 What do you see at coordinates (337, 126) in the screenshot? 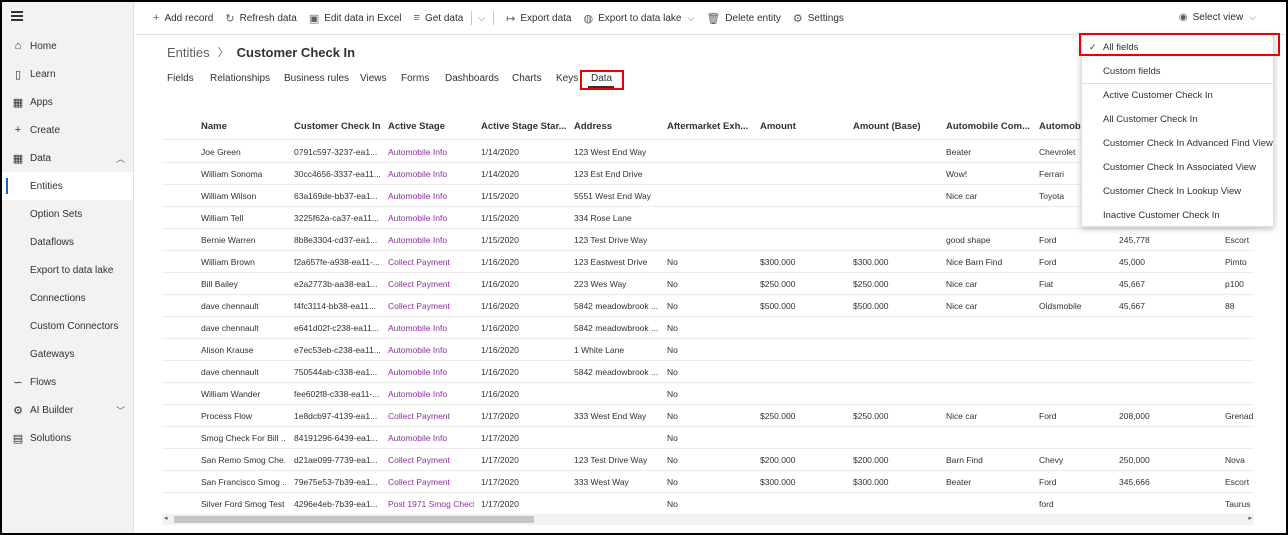
I see `column-header: Customer Check In` at bounding box center [337, 126].